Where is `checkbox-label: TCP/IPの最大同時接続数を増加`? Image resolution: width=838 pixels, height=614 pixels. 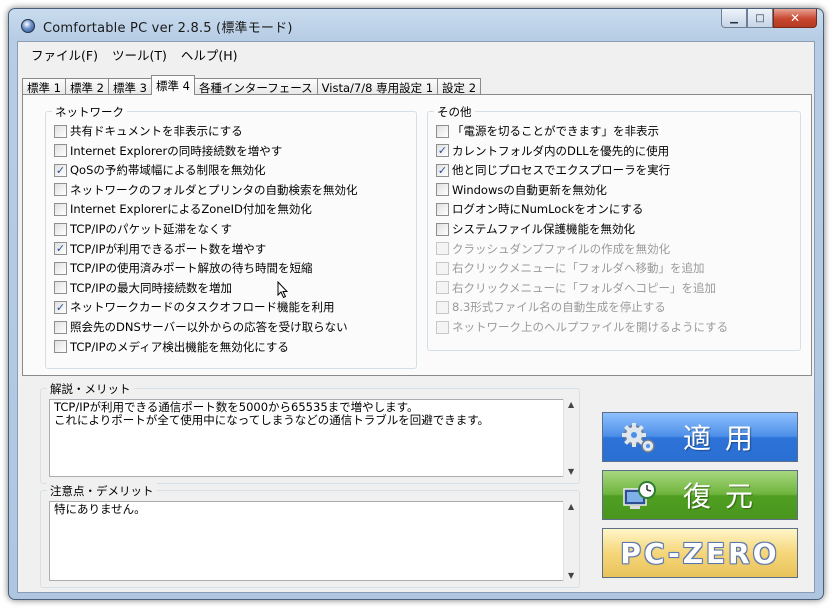 checkbox-label: TCP/IPの最大同時接続数を増加 is located at coordinates (151, 287).